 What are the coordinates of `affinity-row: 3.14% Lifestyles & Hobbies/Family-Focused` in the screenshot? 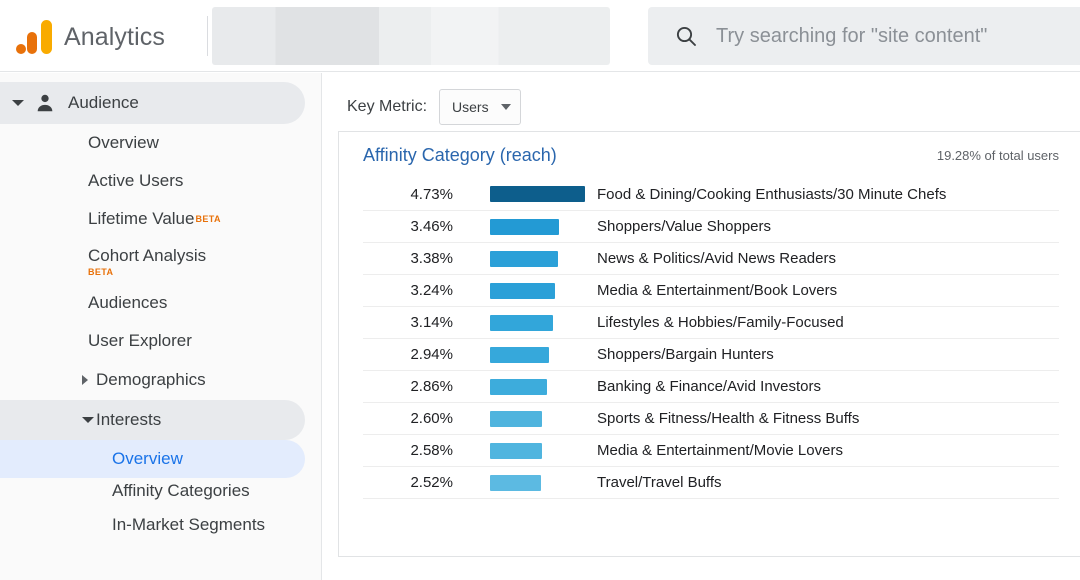 It's located at (711, 322).